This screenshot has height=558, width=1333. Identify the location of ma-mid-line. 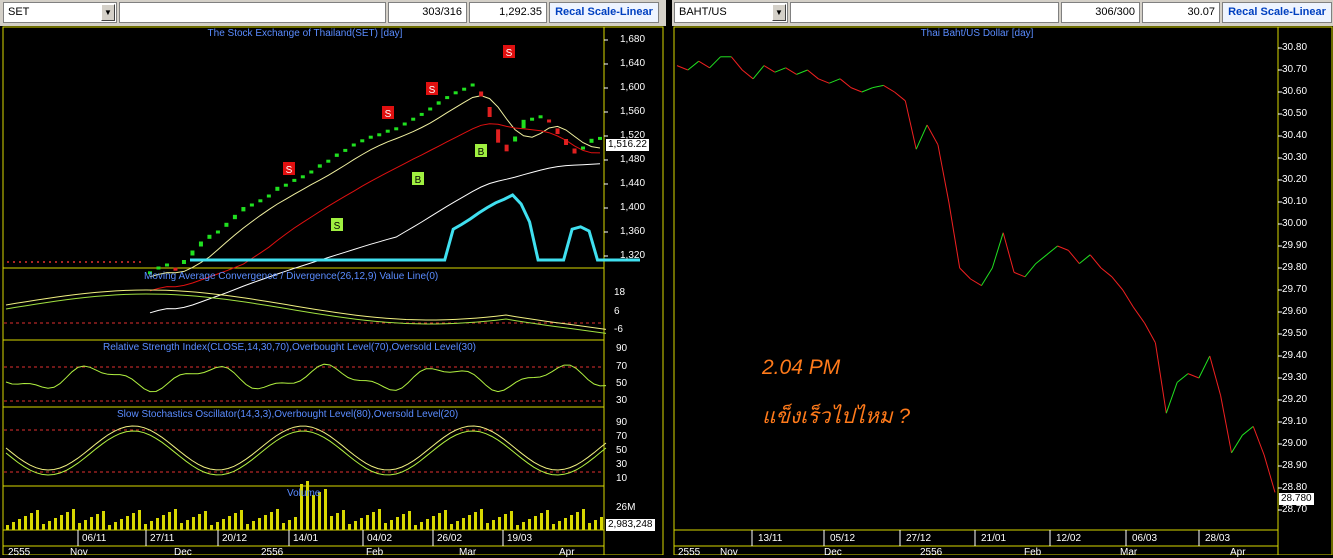
(375, 207).